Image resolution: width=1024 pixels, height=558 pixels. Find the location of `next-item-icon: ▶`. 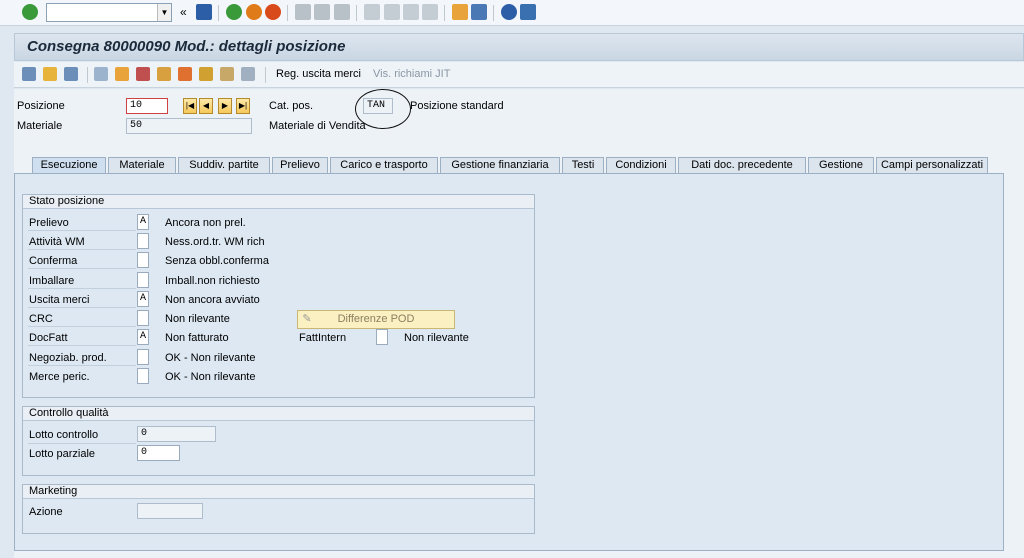

next-item-icon: ▶ is located at coordinates (225, 106).